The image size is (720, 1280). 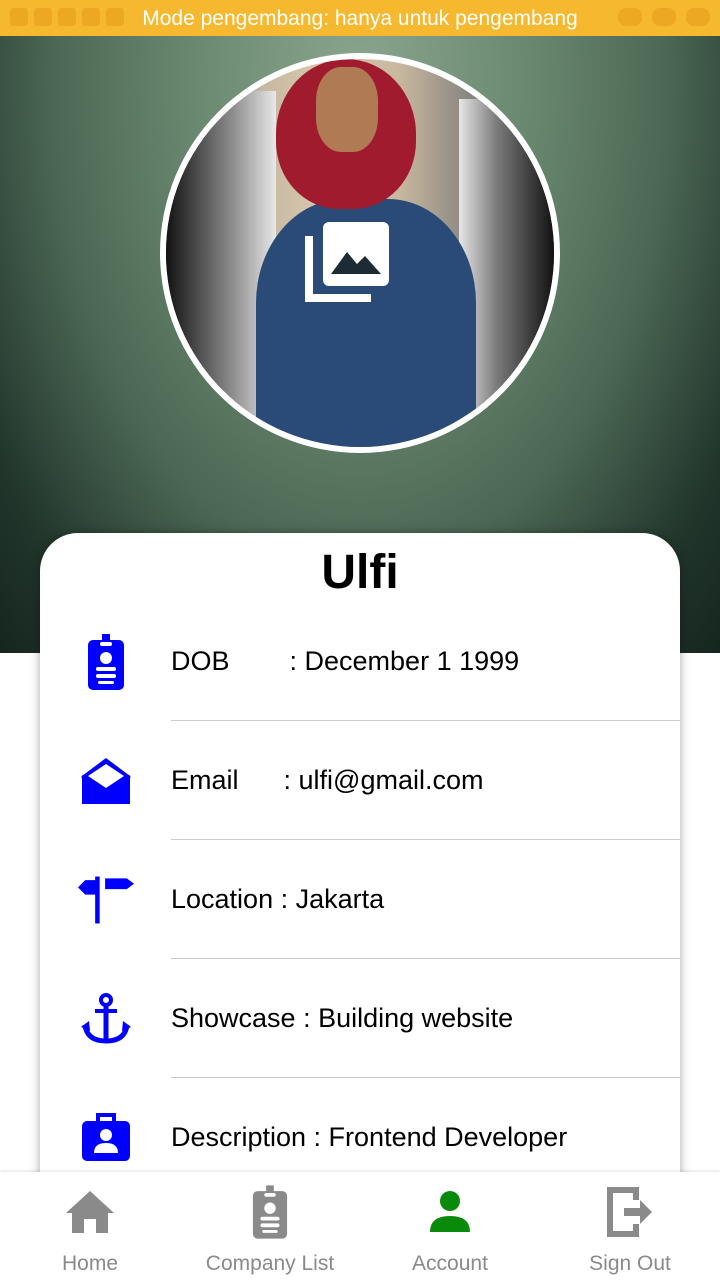 I want to click on anchor-icon, so click(x=106, y=1018).